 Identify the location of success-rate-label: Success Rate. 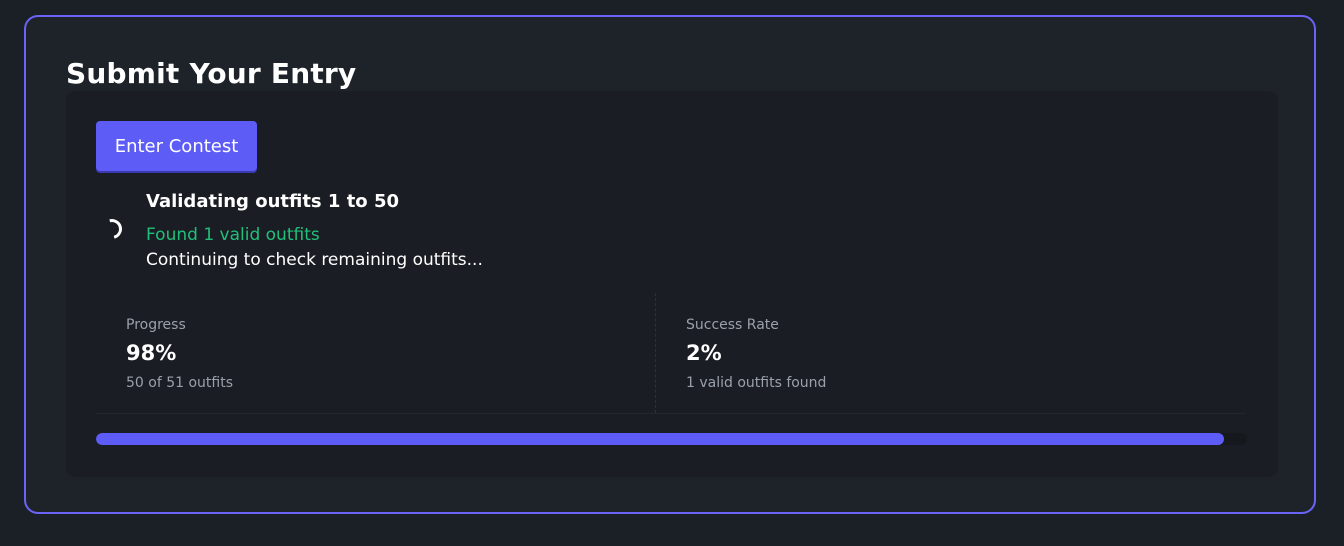
(732, 325).